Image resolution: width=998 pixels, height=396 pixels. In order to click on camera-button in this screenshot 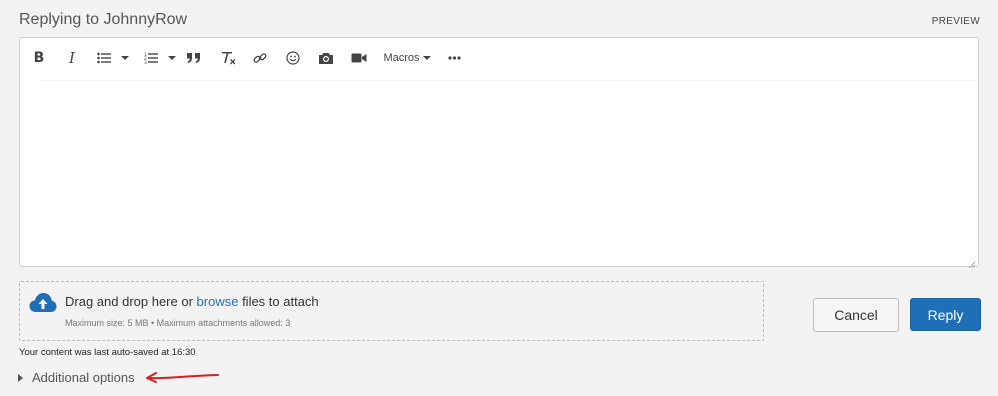, I will do `click(326, 58)`.